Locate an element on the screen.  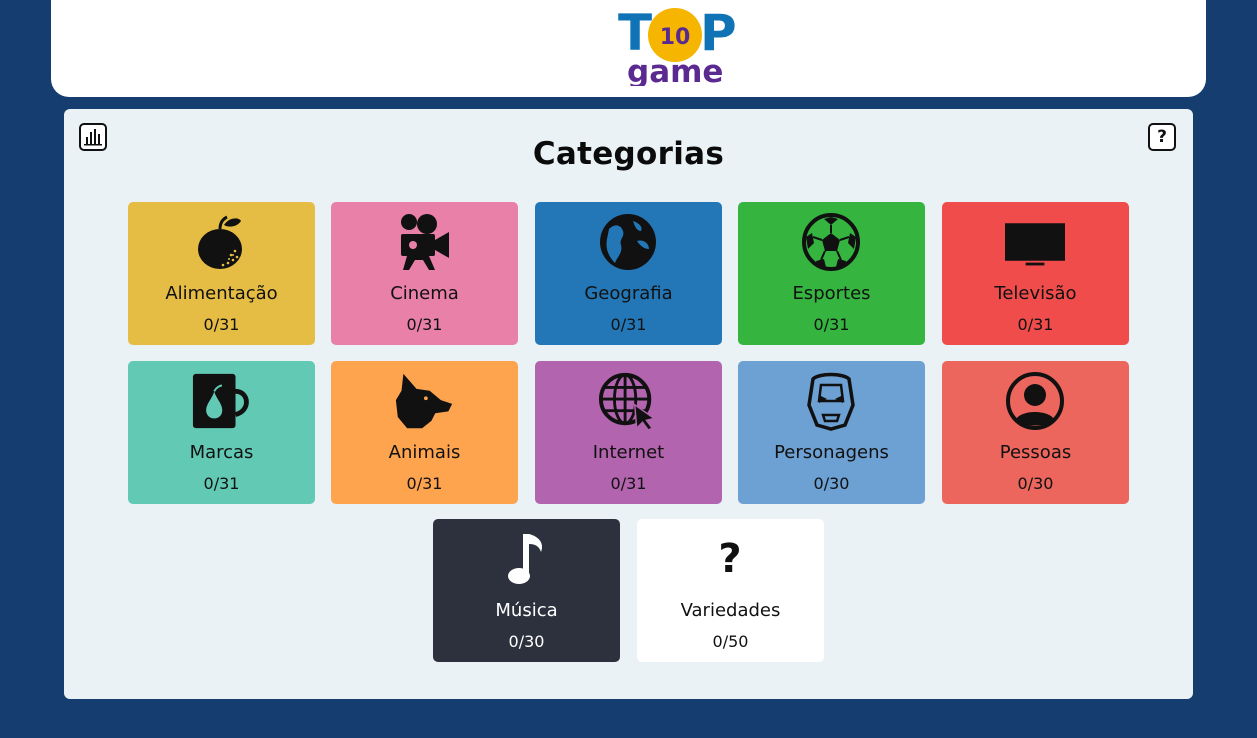
svg-text: 10 is located at coordinates (675, 37).